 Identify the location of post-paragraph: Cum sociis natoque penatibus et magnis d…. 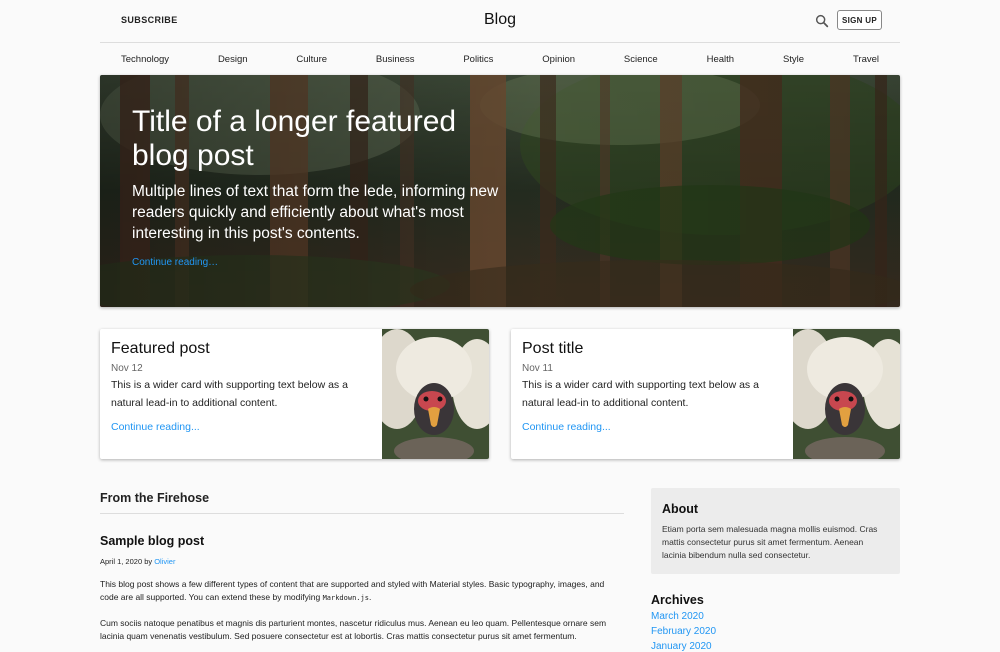
(353, 629).